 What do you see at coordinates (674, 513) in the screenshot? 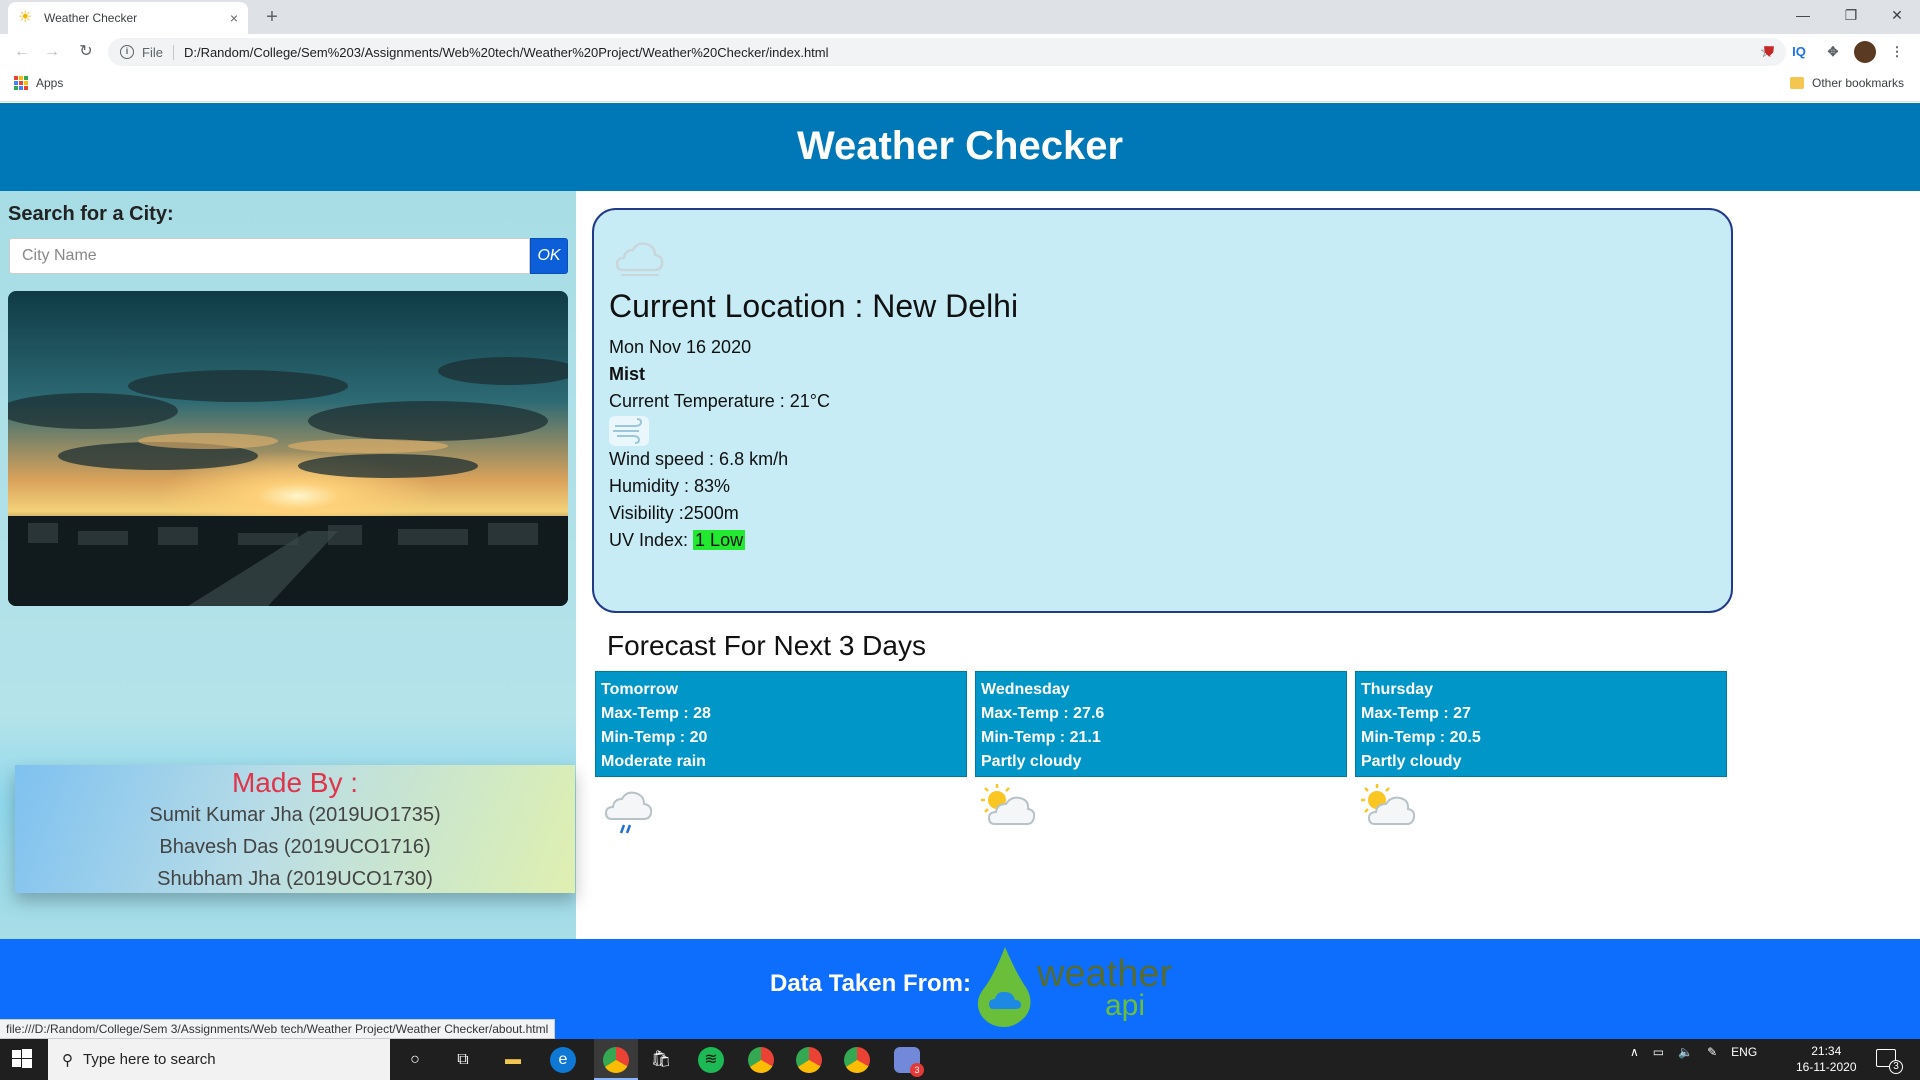
I see `visibility: Visibility :2500m` at bounding box center [674, 513].